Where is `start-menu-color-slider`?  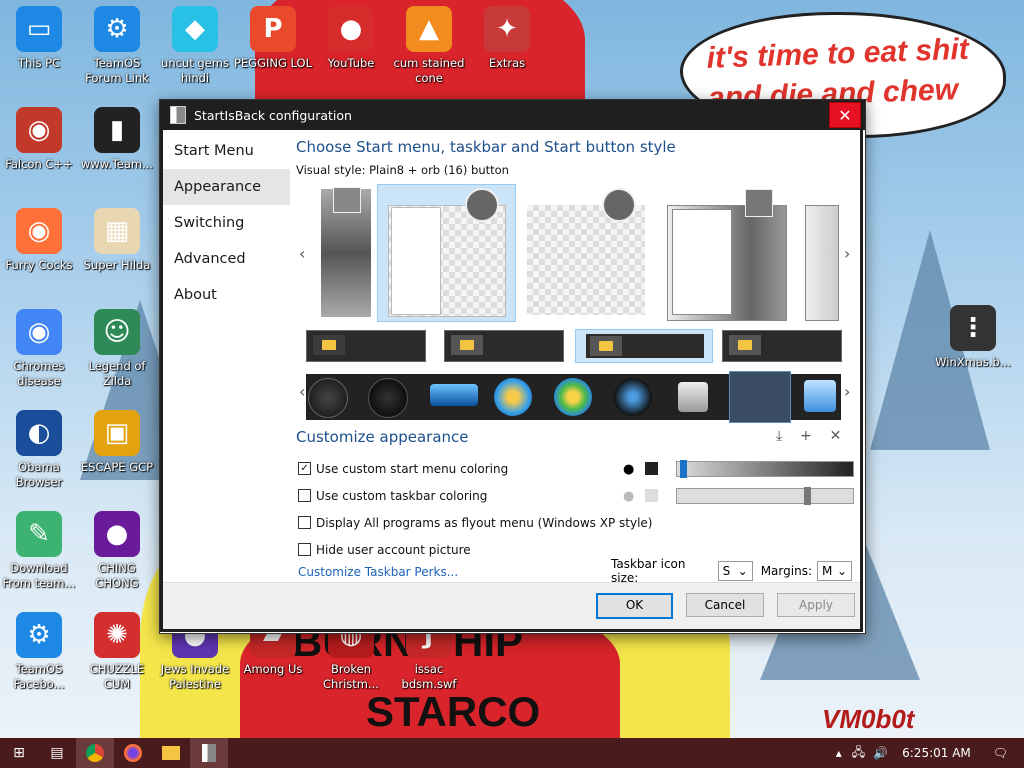 start-menu-color-slider is located at coordinates (765, 469).